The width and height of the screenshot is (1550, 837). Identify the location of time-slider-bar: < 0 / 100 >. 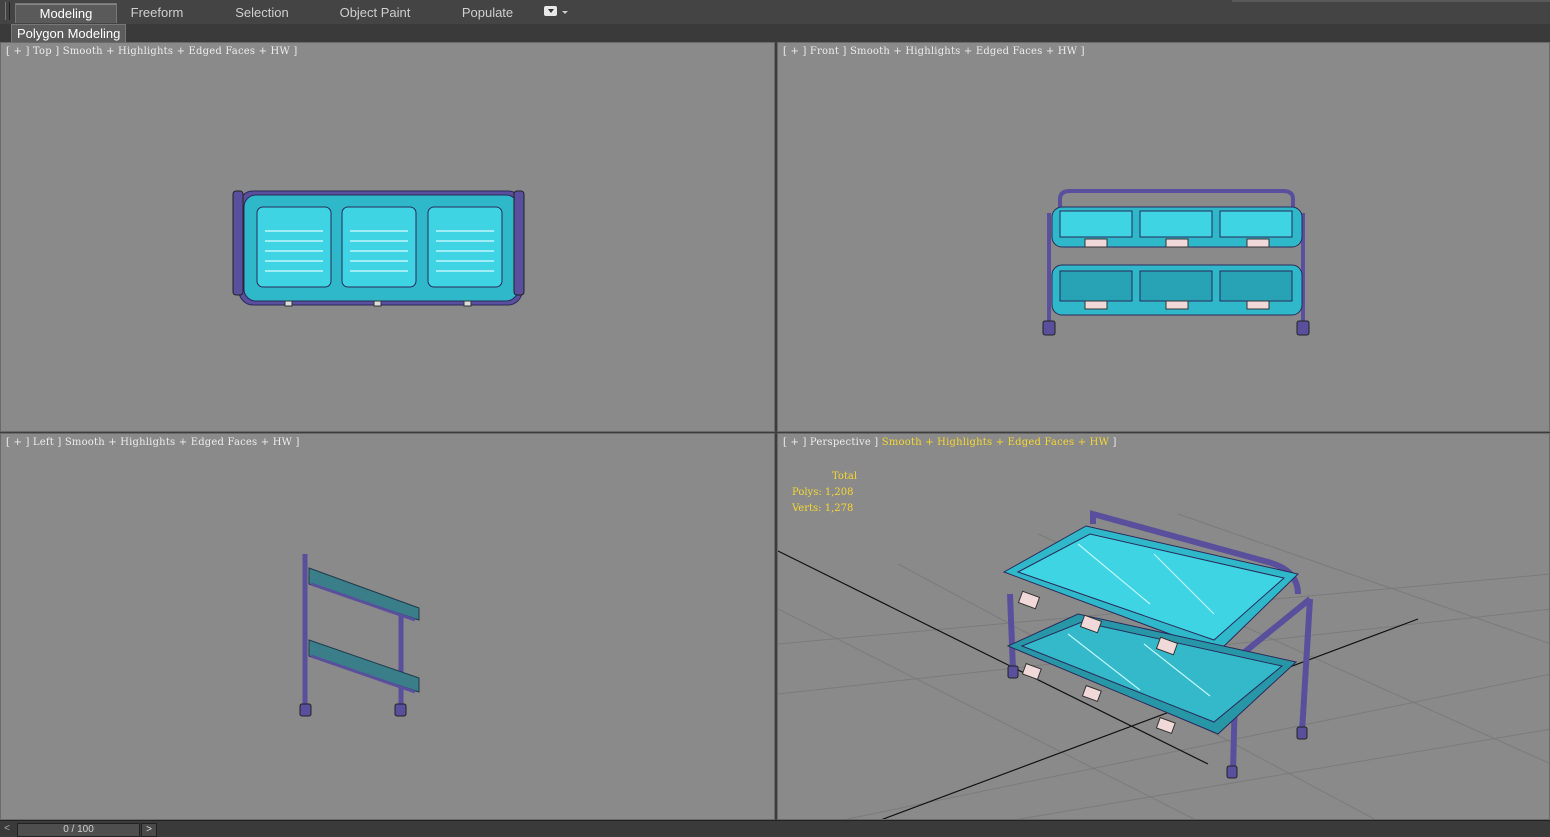
(775, 828).